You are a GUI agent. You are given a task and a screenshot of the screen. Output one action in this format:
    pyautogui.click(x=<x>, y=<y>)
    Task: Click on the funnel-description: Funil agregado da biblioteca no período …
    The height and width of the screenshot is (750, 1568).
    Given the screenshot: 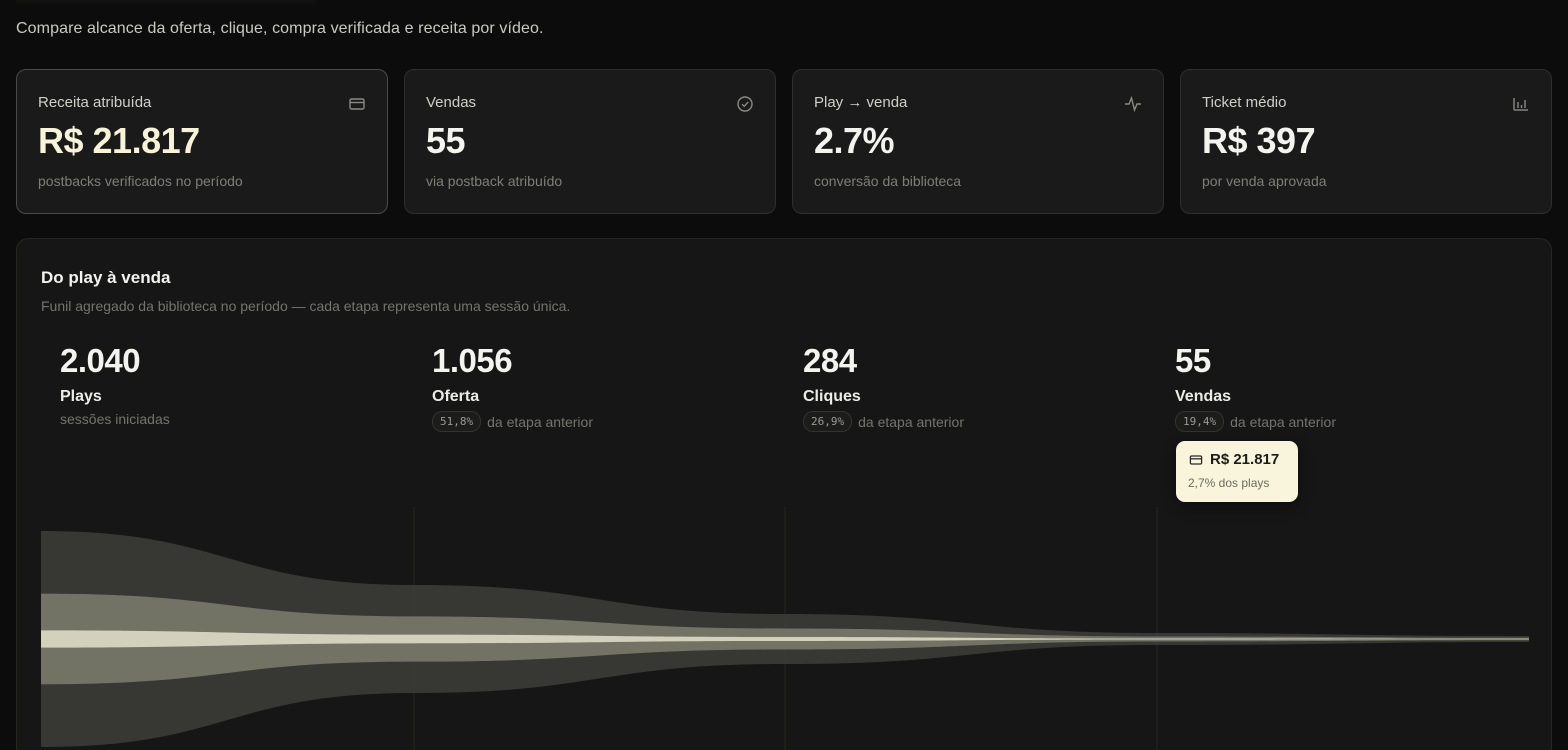 What is the action you would take?
    pyautogui.click(x=306, y=306)
    